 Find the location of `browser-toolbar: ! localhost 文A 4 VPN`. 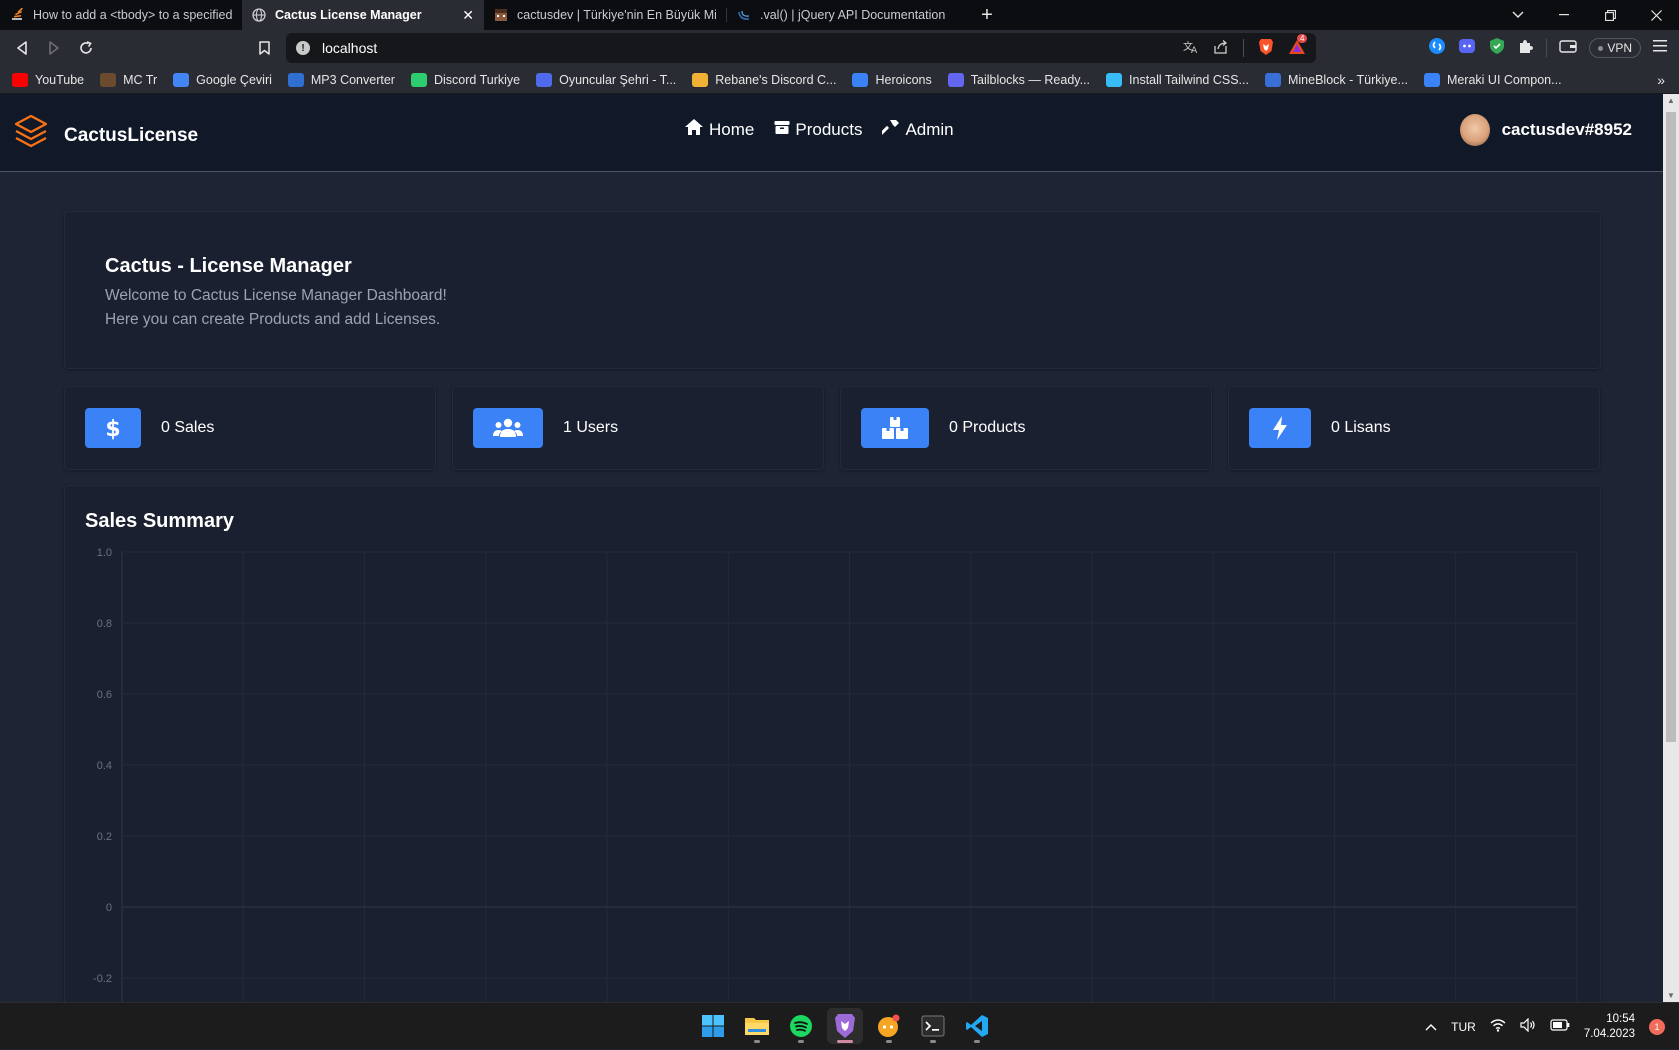

browser-toolbar: ! localhost 文A 4 VPN is located at coordinates (839, 48).